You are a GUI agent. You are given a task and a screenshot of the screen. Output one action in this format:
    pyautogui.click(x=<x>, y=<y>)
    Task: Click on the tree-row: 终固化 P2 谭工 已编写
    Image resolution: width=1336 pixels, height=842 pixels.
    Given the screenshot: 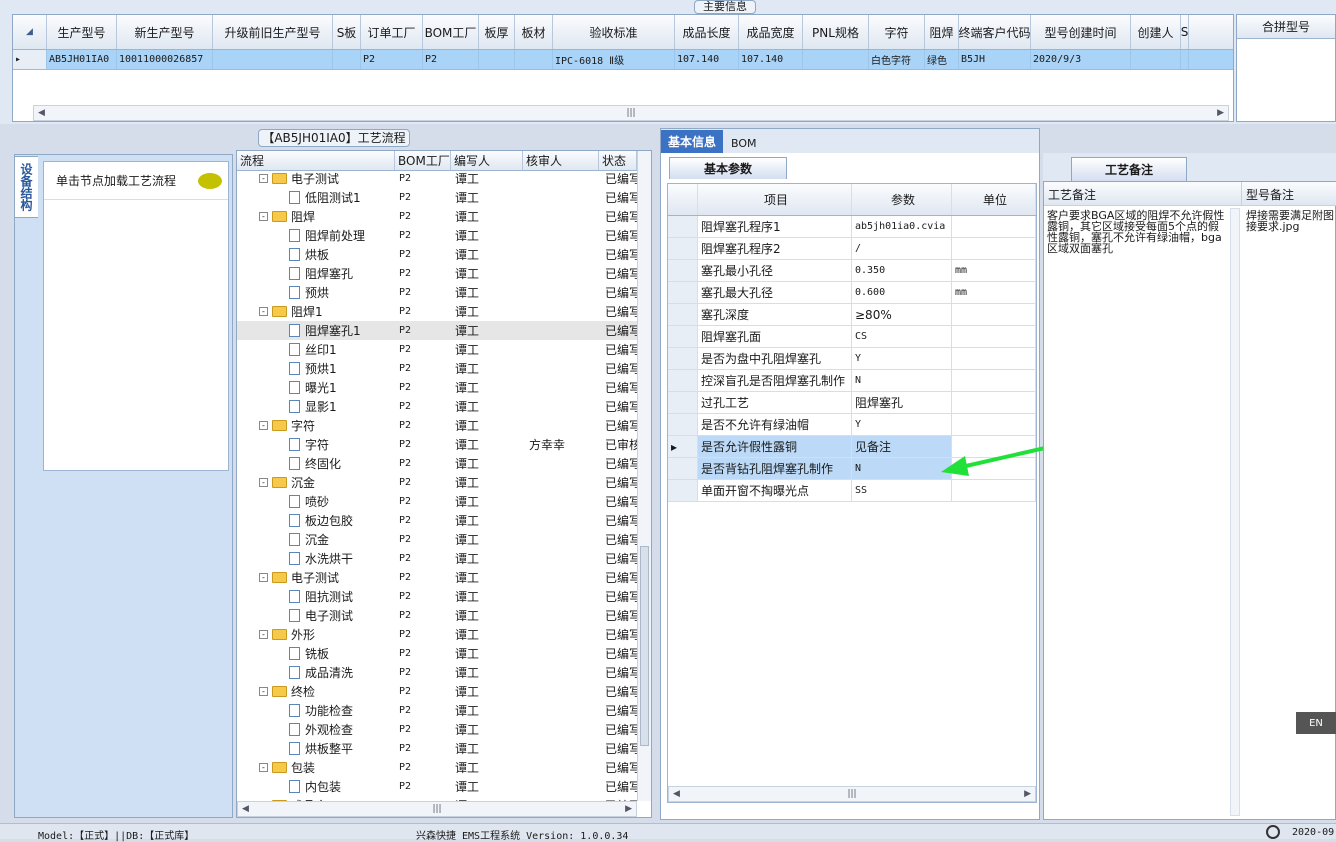 What is the action you would take?
    pyautogui.click(x=437, y=463)
    